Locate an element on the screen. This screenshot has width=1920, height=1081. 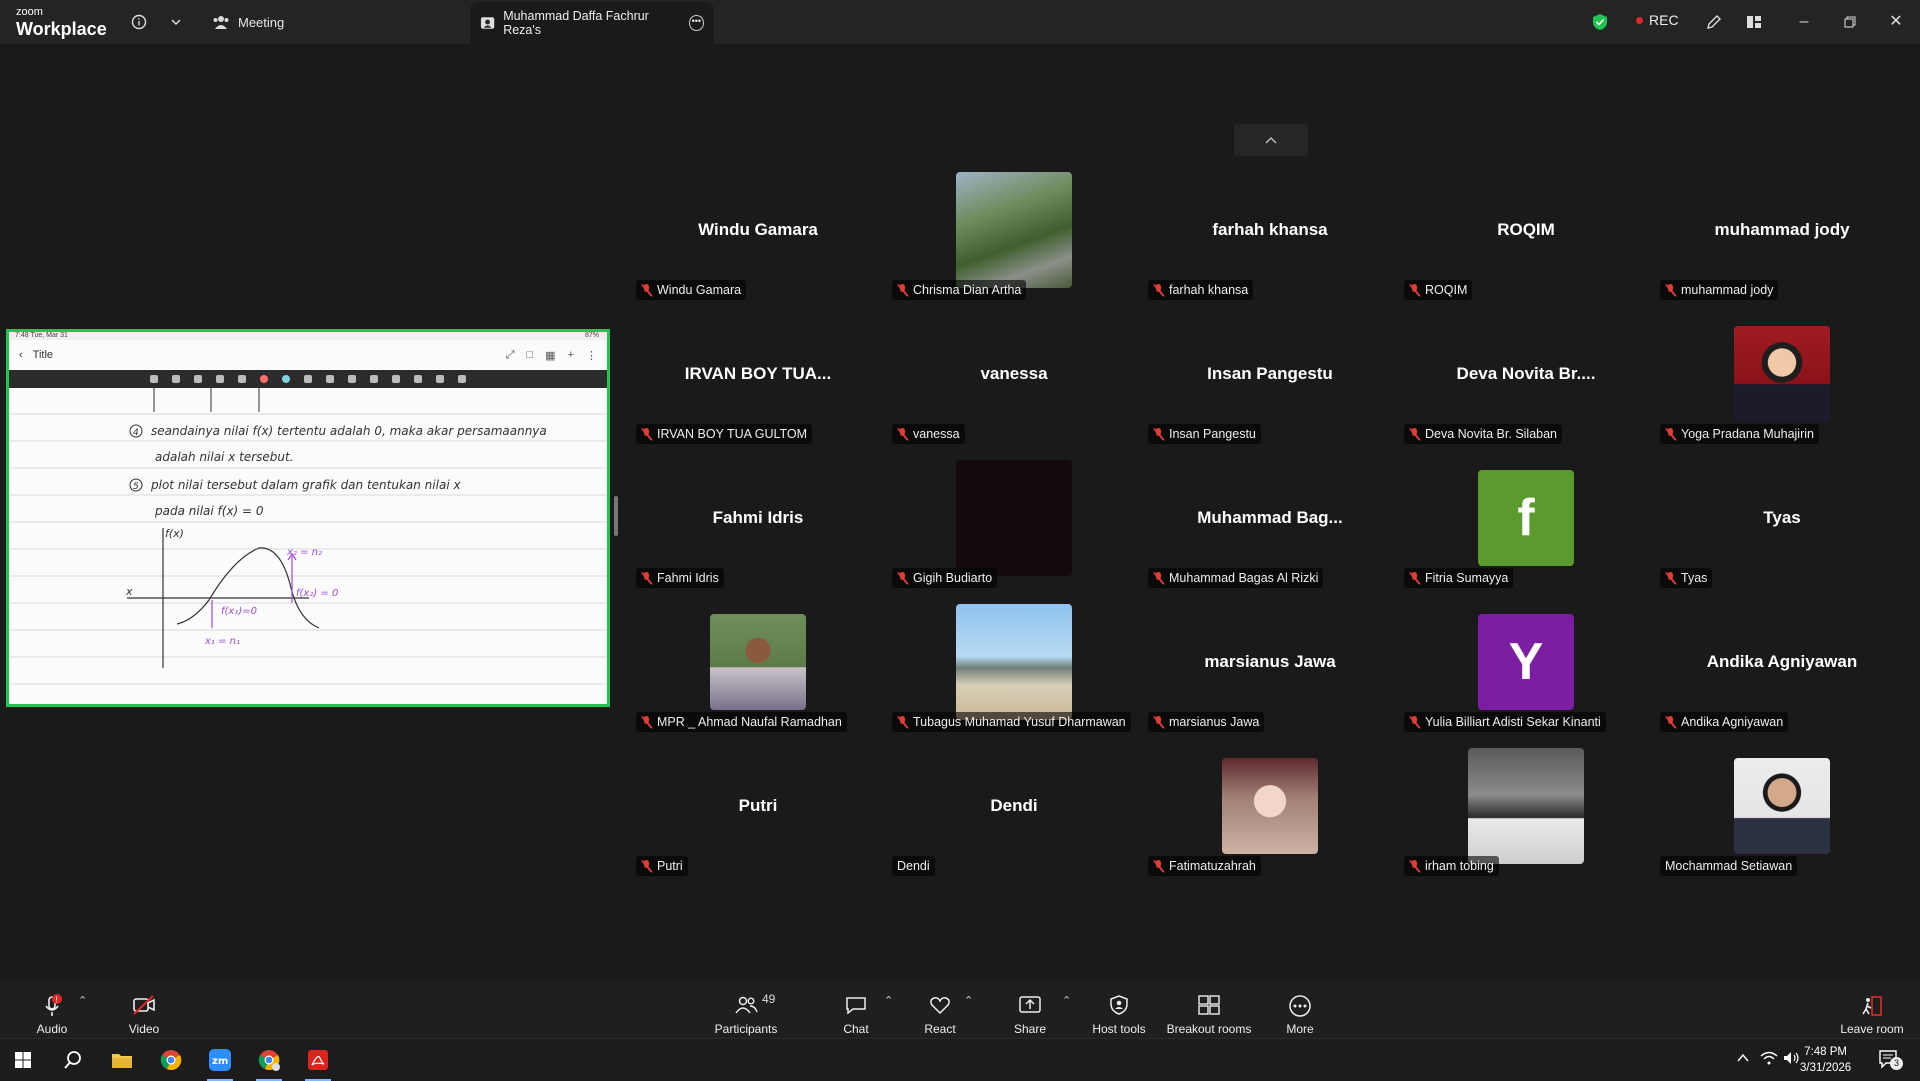
participant-tile: Andika Agniyawan Andika Agniyawan is located at coordinates (1782, 662).